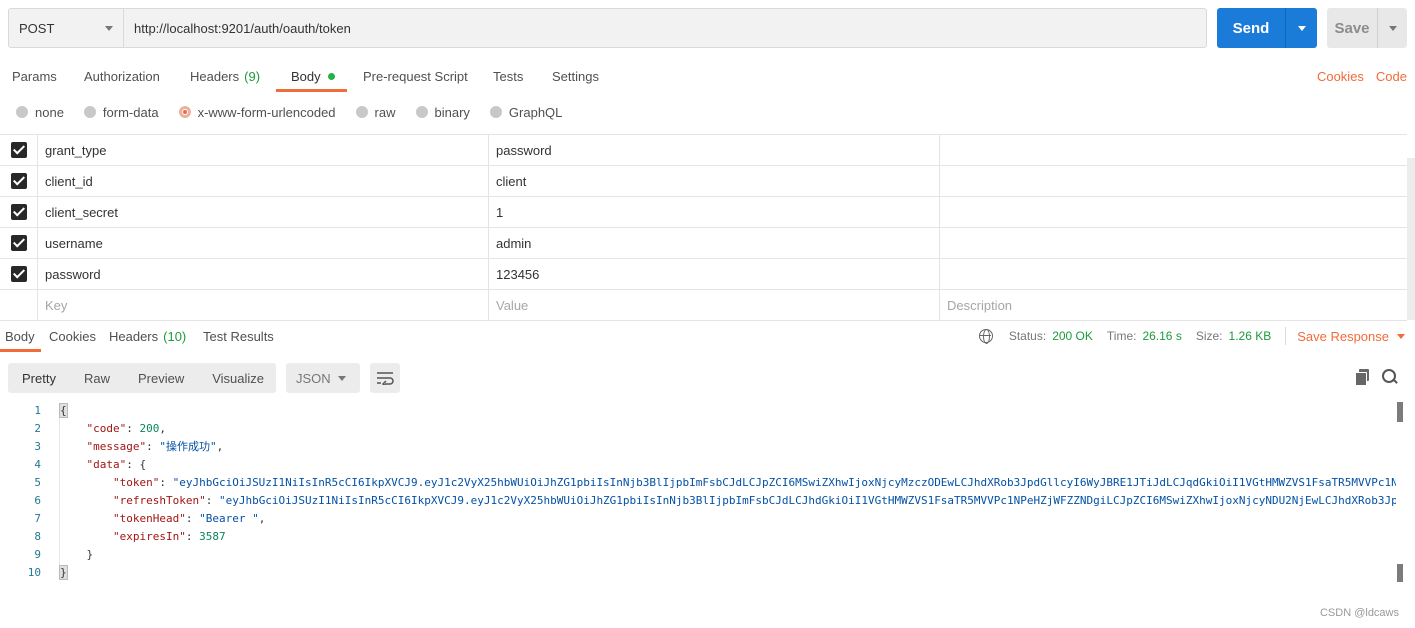 The height and width of the screenshot is (628, 1415). Describe the element at coordinates (37, 410) in the screenshot. I see `line-number: 1` at that location.